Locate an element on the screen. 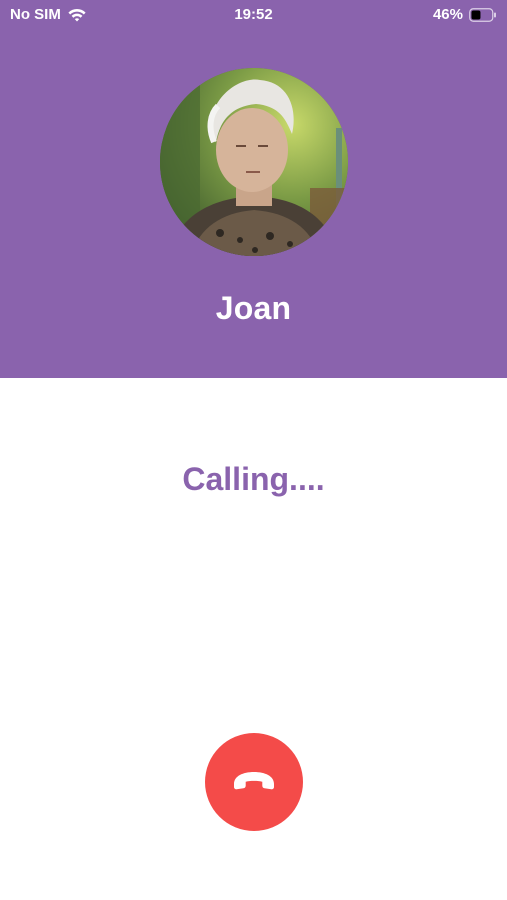 Image resolution: width=507 pixels, height=900 pixels. end-call-button is located at coordinates (254, 782).